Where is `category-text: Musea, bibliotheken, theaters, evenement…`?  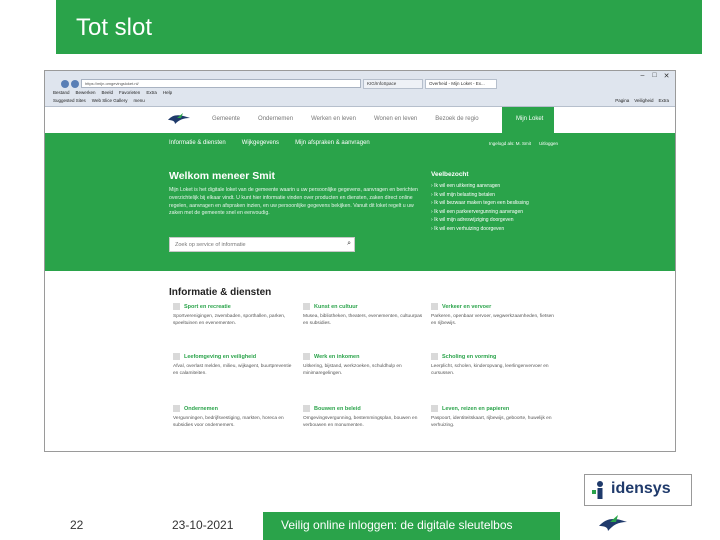 category-text: Musea, bibliotheken, theaters, evenement… is located at coordinates (363, 320).